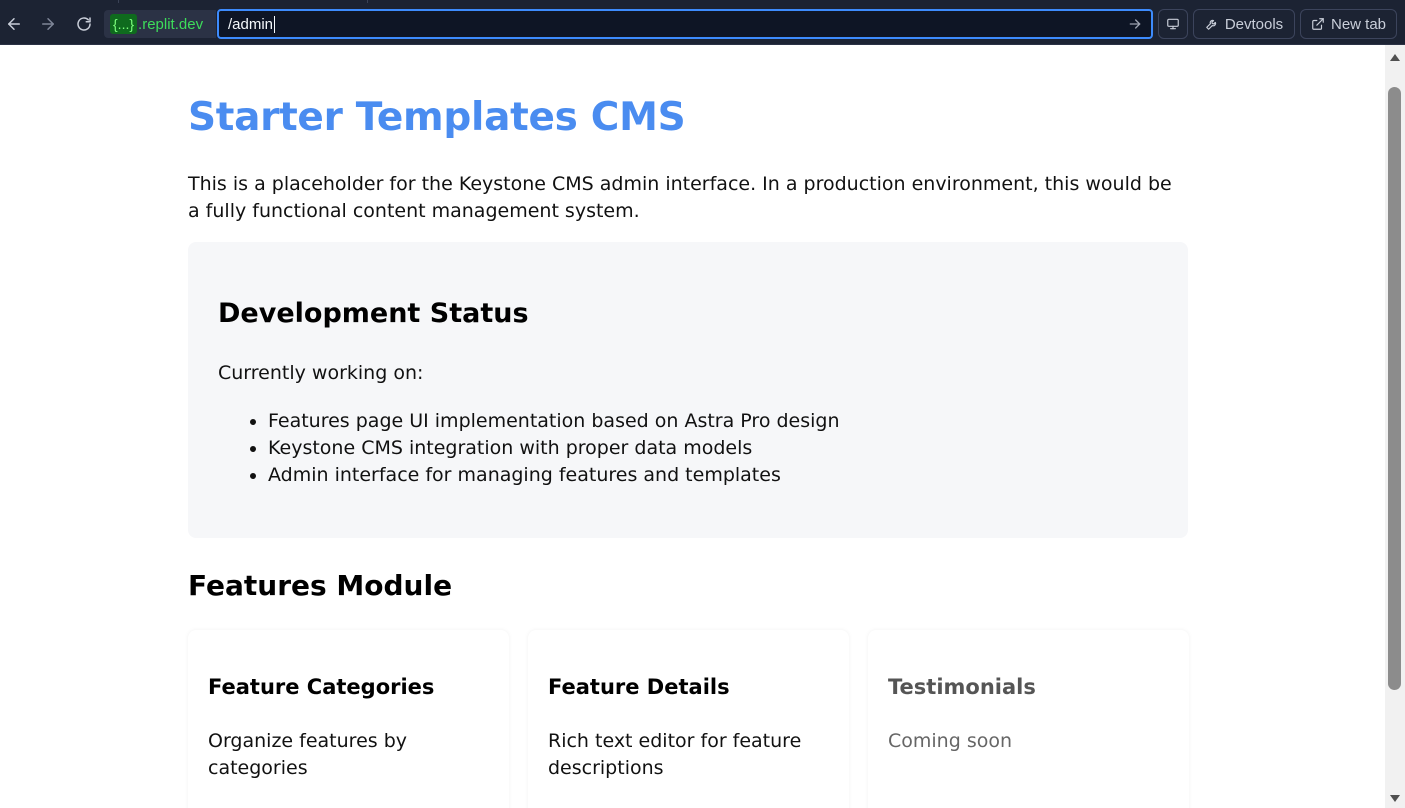 The width and height of the screenshot is (1405, 808). I want to click on forward-arrow-icon, so click(48, 24).